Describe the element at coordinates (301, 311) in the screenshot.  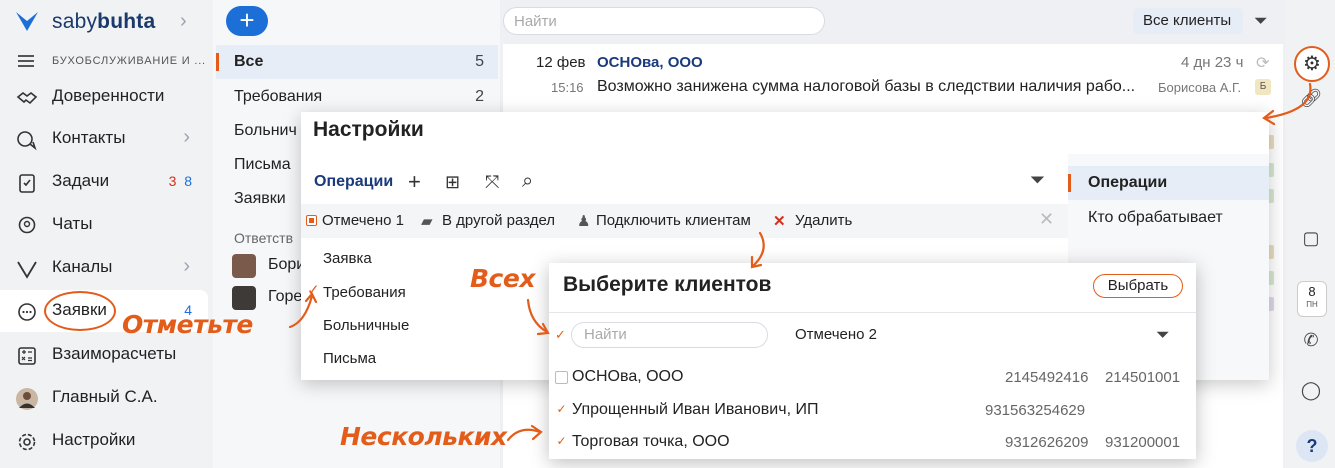
I see `arrow-mark` at that location.